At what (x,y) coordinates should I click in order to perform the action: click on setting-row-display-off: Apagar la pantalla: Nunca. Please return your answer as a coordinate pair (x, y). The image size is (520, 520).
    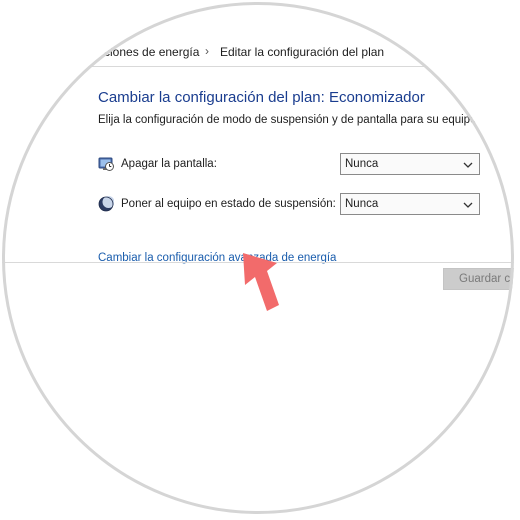
    Looking at the image, I should click on (293, 165).